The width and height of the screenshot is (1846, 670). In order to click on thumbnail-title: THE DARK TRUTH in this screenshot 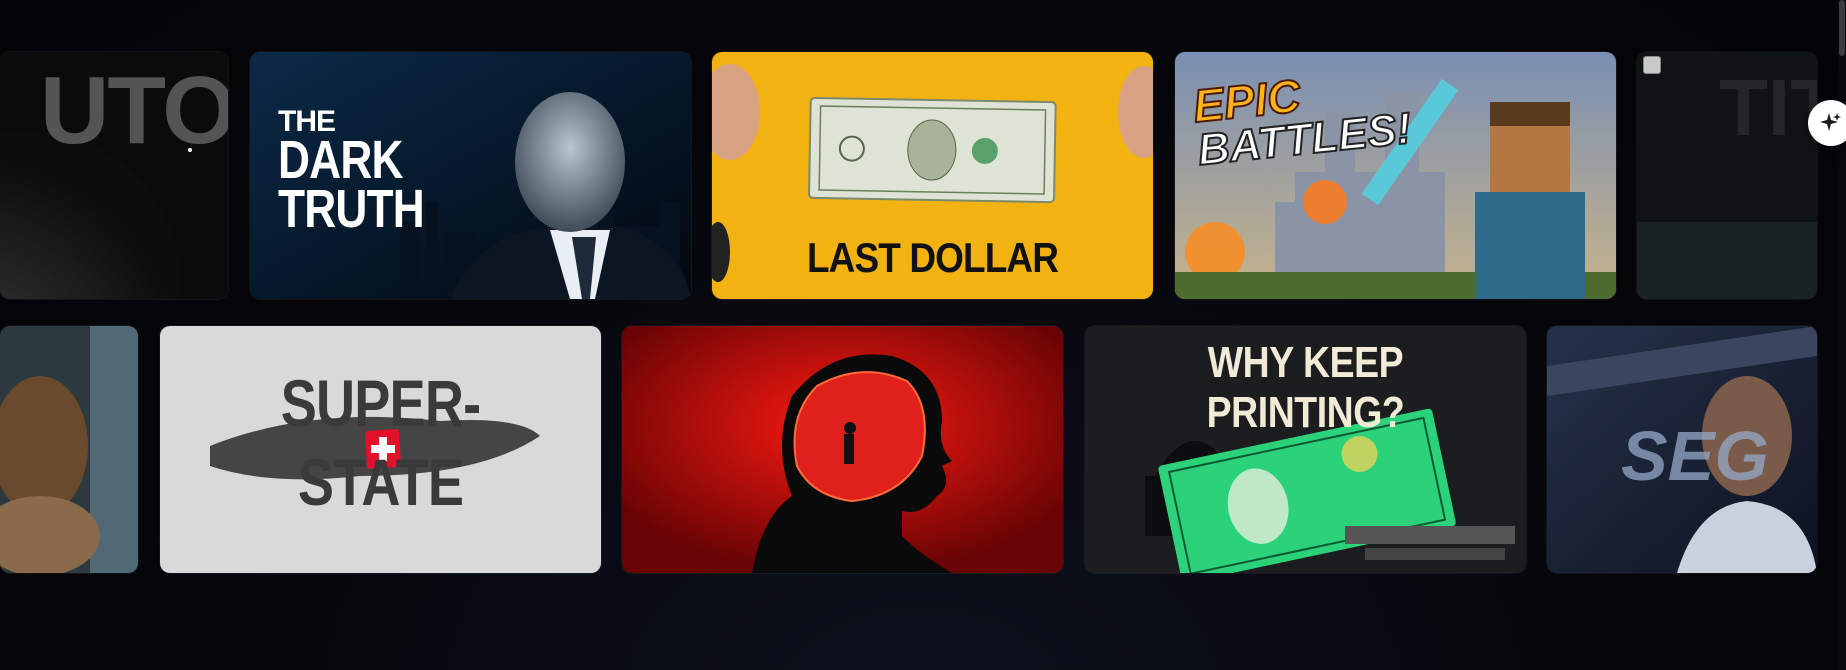, I will do `click(351, 172)`.